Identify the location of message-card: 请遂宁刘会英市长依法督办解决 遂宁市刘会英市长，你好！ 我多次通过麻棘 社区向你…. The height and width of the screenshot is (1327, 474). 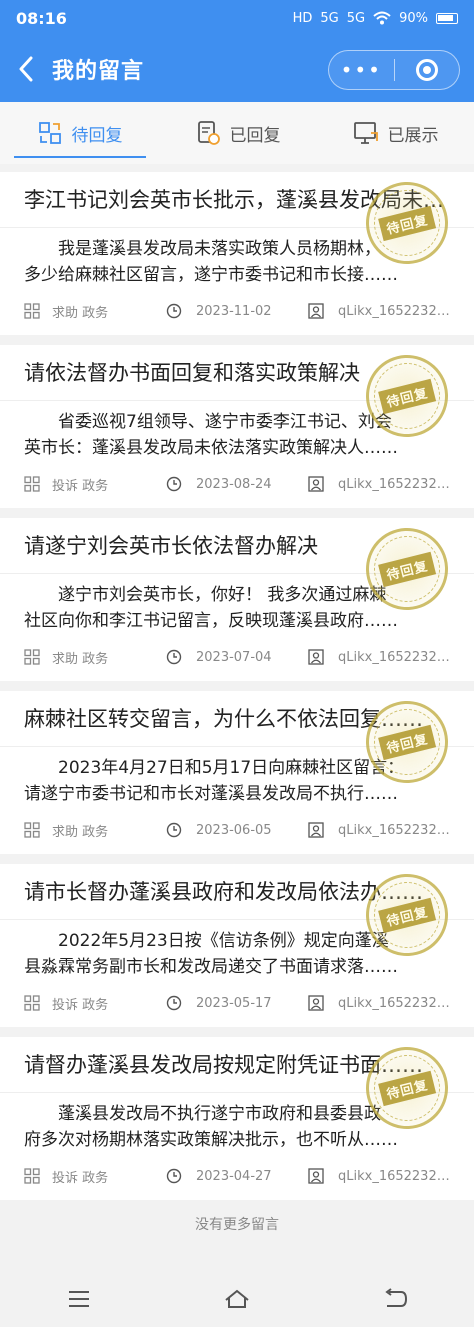
(237, 599).